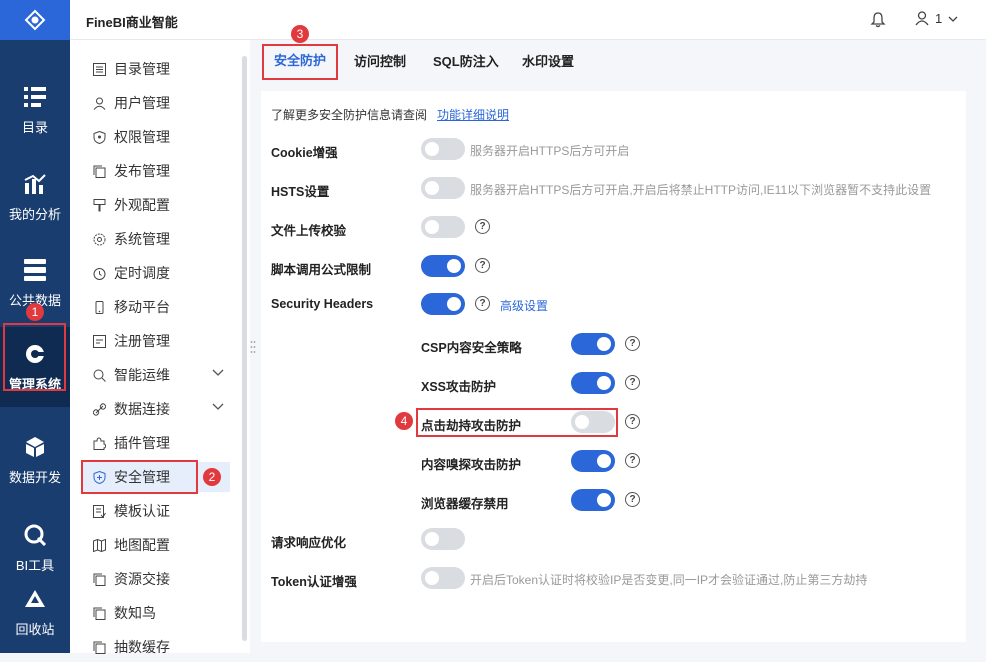  What do you see at coordinates (380, 60) in the screenshot?
I see `tab-access-control: 访问控制` at bounding box center [380, 60].